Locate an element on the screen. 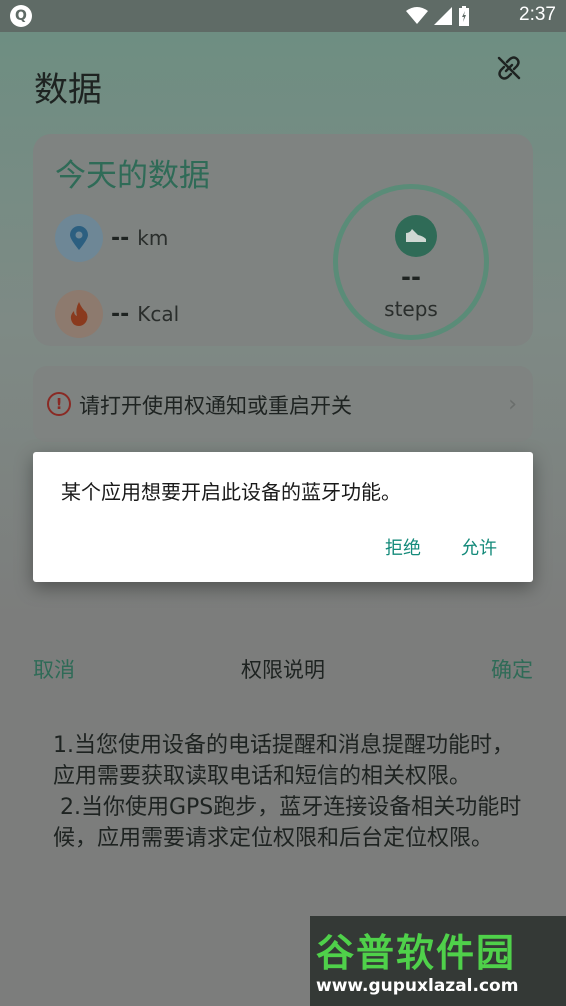  status-icons is located at coordinates (438, 16).